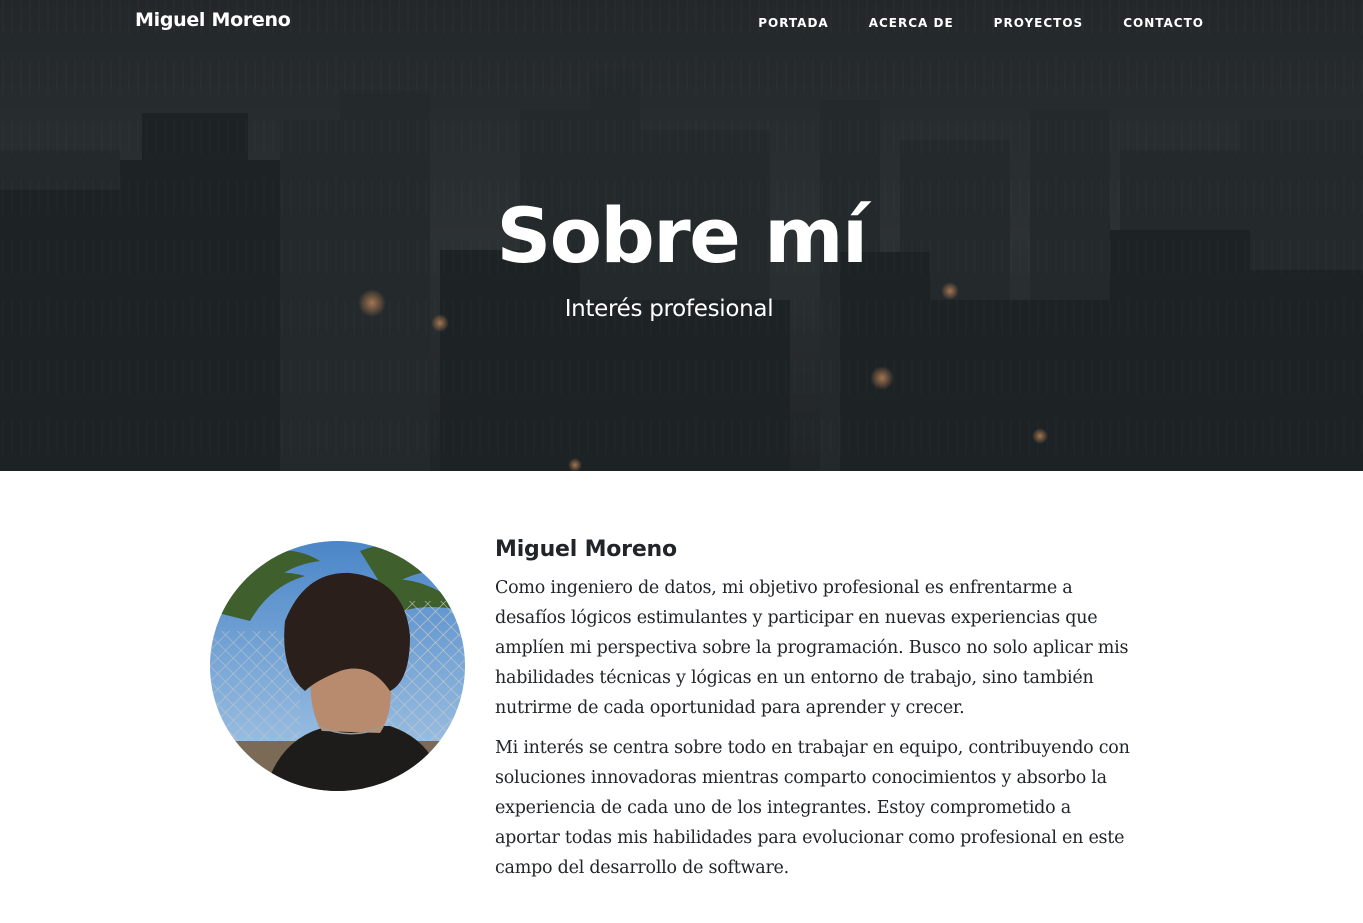  I want to click on nav-item-proyectos: PROYECTOS, so click(1039, 23).